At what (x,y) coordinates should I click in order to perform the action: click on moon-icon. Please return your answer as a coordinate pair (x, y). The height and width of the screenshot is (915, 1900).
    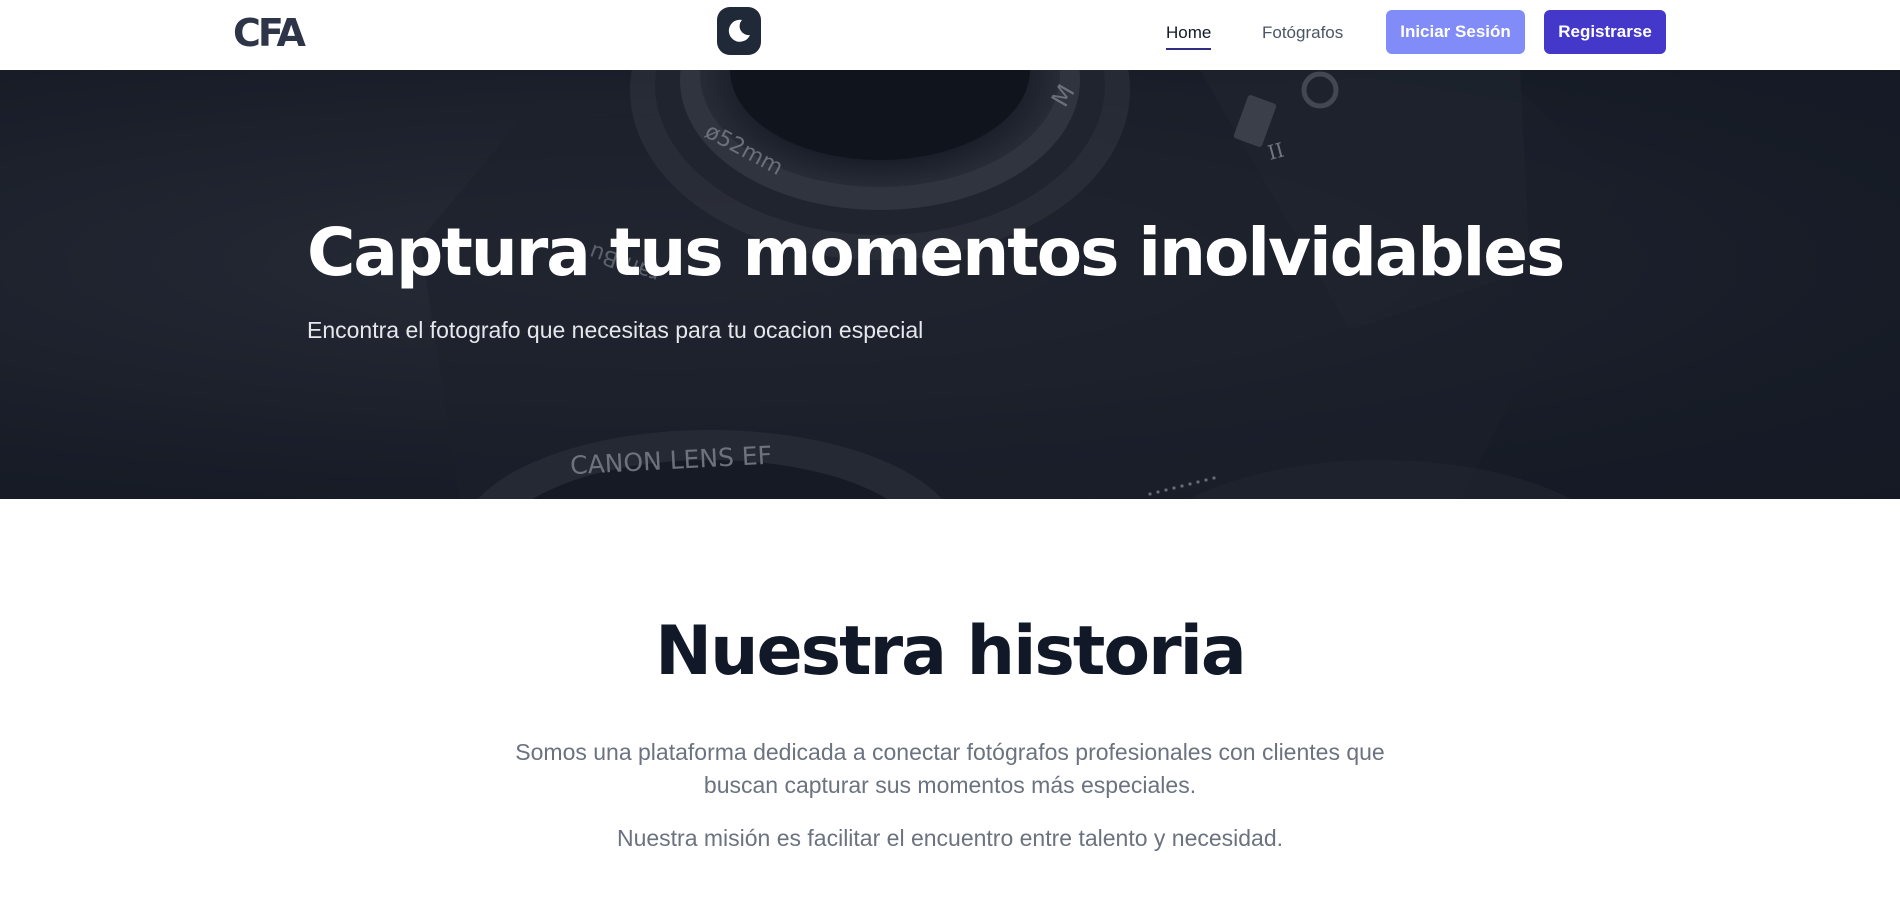
    Looking at the image, I should click on (739, 30).